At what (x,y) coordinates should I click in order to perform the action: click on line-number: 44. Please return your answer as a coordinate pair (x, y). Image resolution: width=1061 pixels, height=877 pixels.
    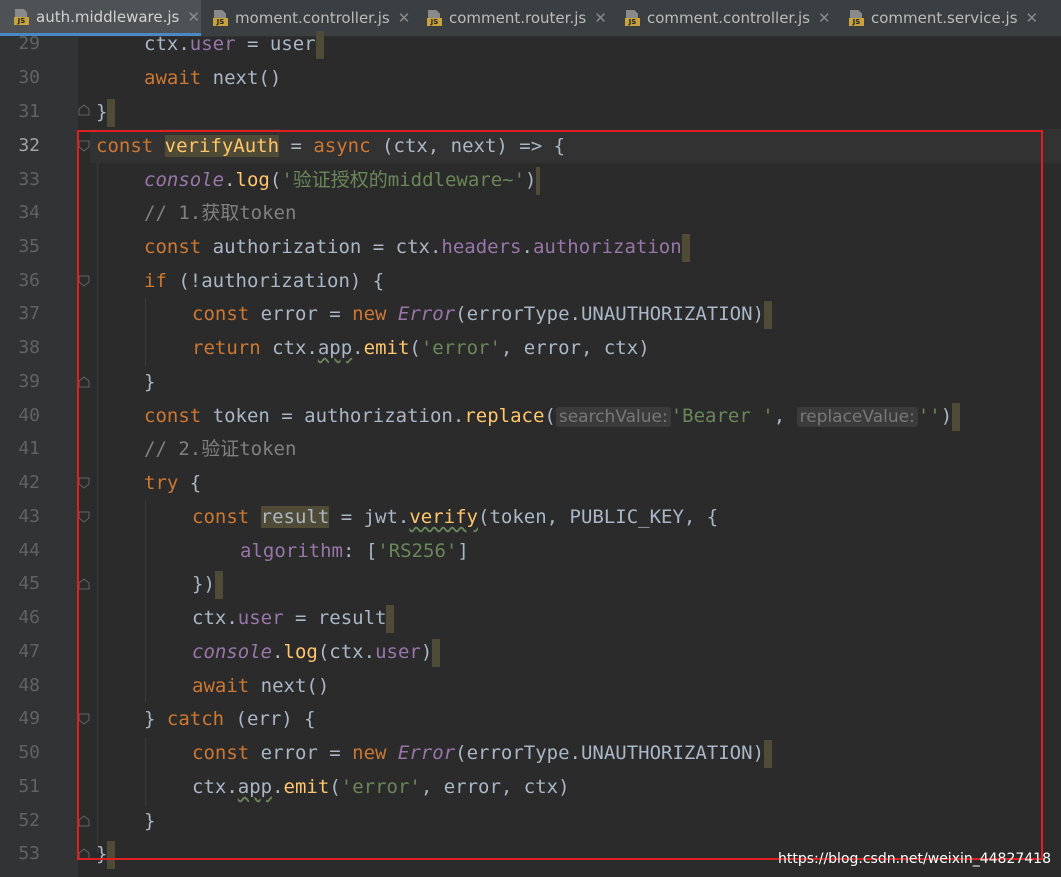
    Looking at the image, I should click on (29, 550).